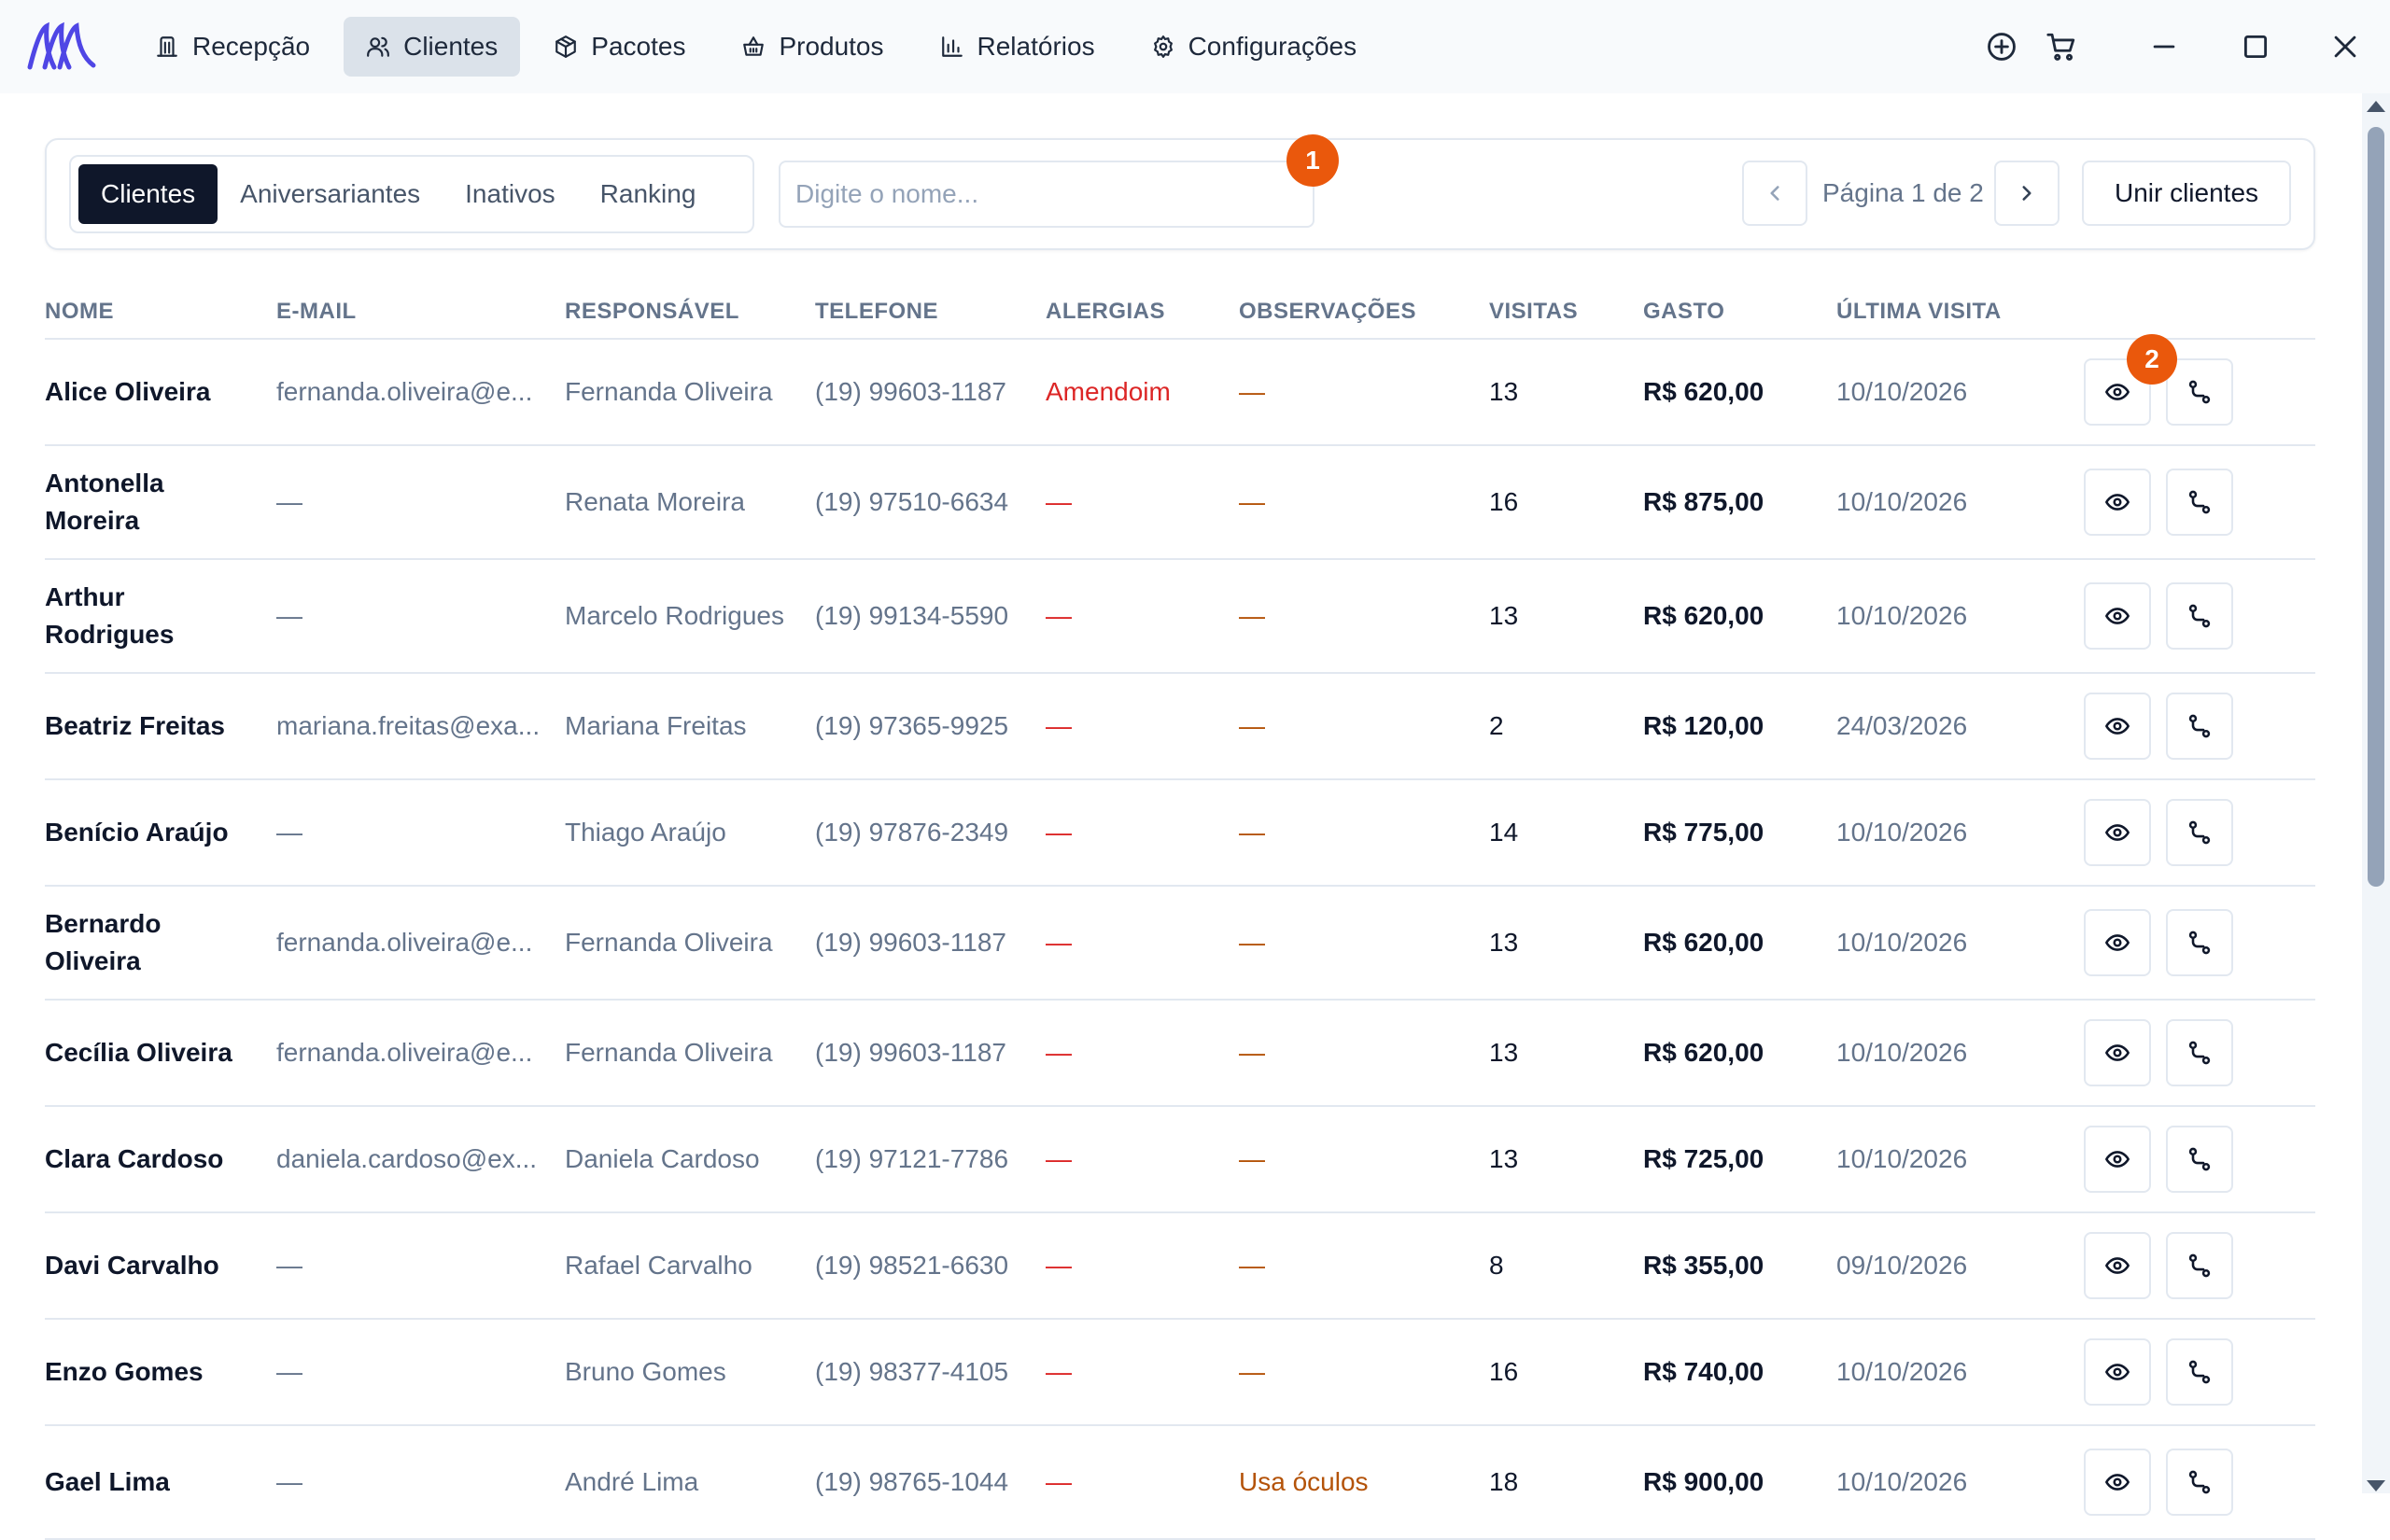 The width and height of the screenshot is (2390, 1540). Describe the element at coordinates (645, 832) in the screenshot. I see `client-responsible: Thiago Araújo` at that location.